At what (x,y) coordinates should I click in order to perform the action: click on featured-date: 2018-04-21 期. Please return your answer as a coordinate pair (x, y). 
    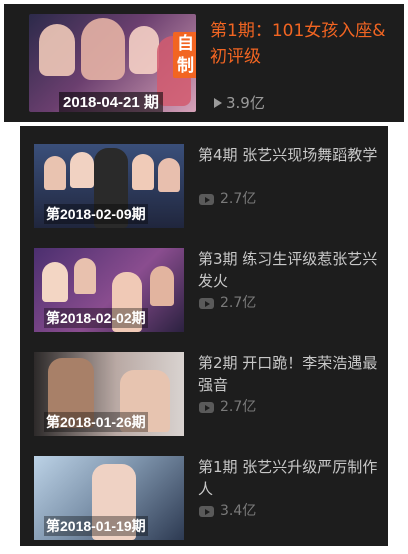
    Looking at the image, I should click on (111, 102).